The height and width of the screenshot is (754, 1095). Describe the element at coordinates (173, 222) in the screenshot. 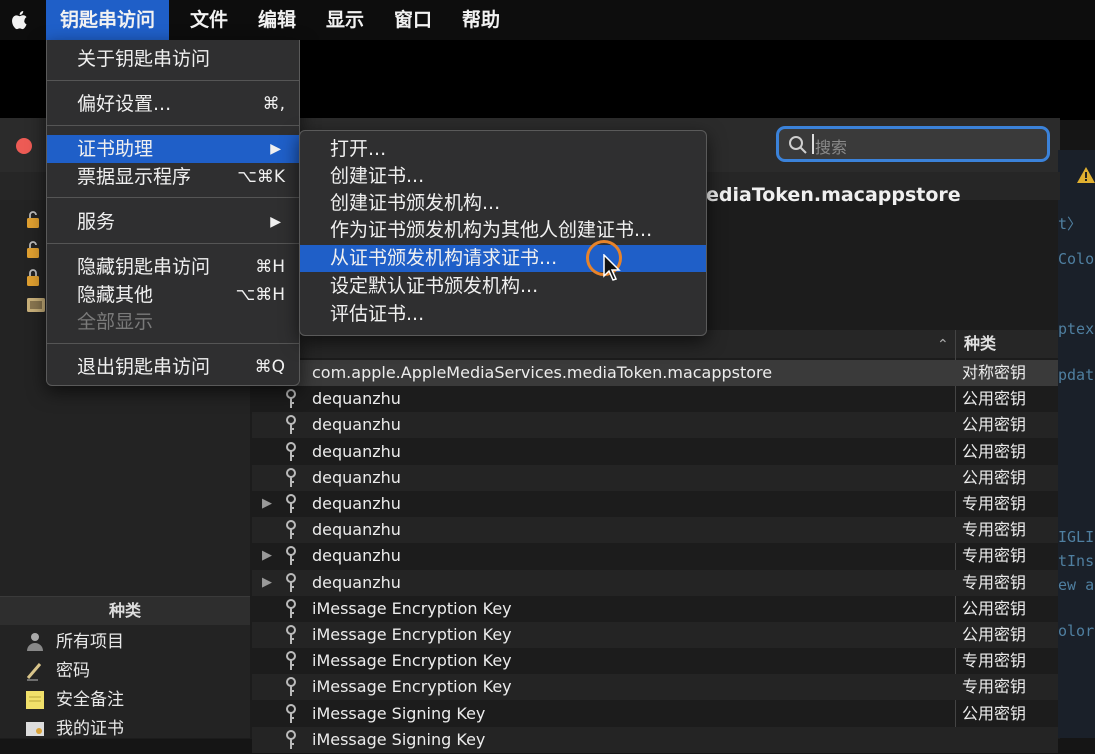

I see `menu-item-services: 服务 ▶` at that location.